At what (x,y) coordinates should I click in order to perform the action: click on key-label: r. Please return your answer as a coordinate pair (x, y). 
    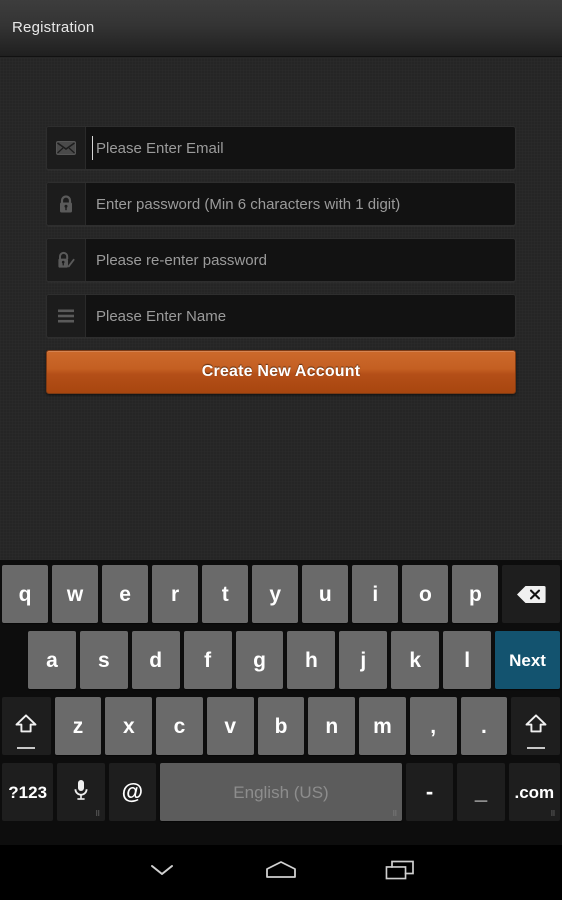
    Looking at the image, I should click on (175, 594).